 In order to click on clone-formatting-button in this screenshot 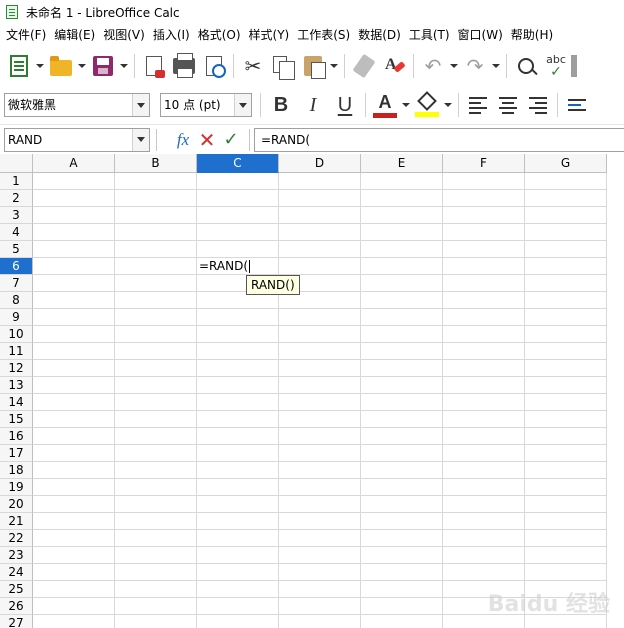, I will do `click(364, 66)`.